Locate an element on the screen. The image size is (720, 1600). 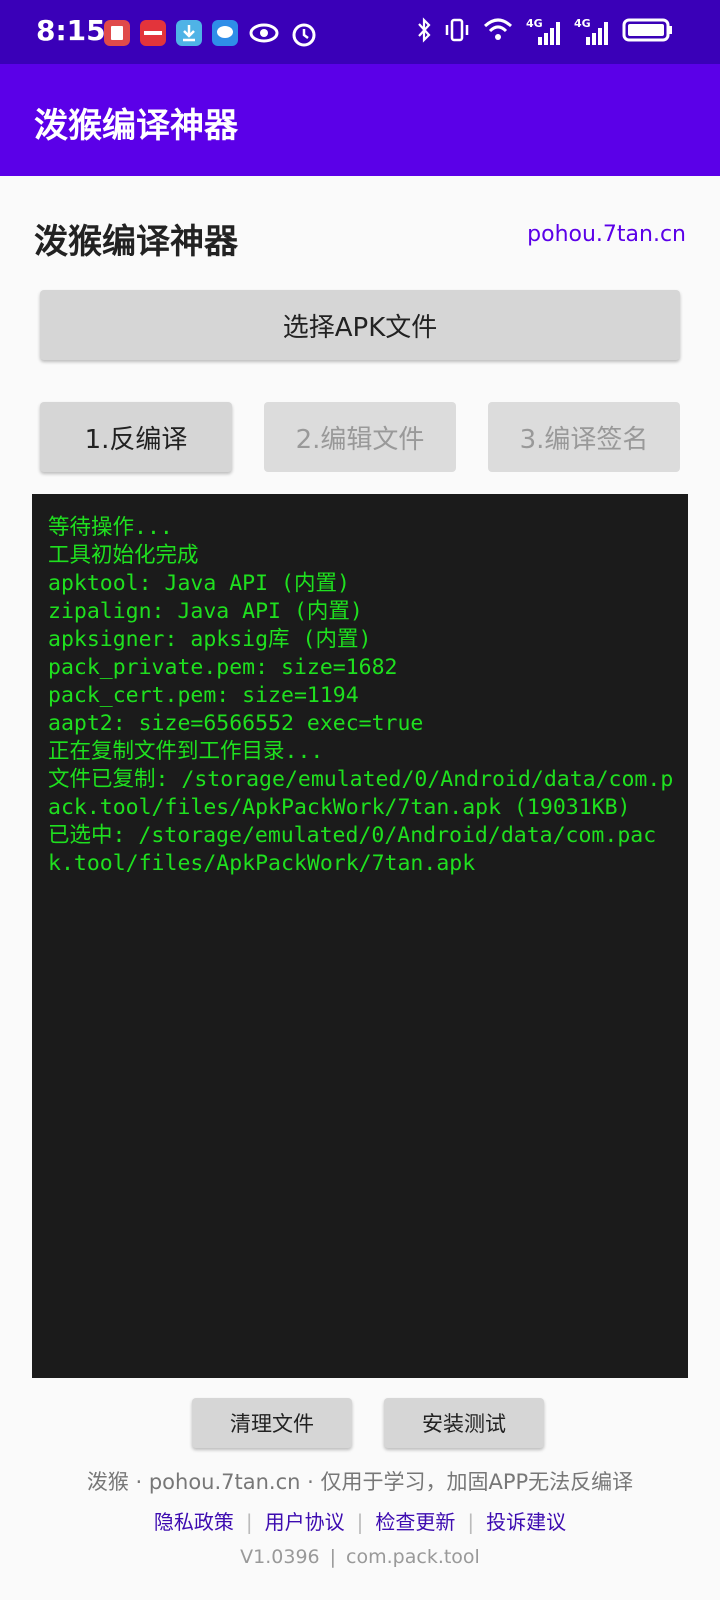
footer-info: 泼猴 · pohou.7tan.cn · 仅用于学习，加固APP无法反编译 is located at coordinates (360, 1482).